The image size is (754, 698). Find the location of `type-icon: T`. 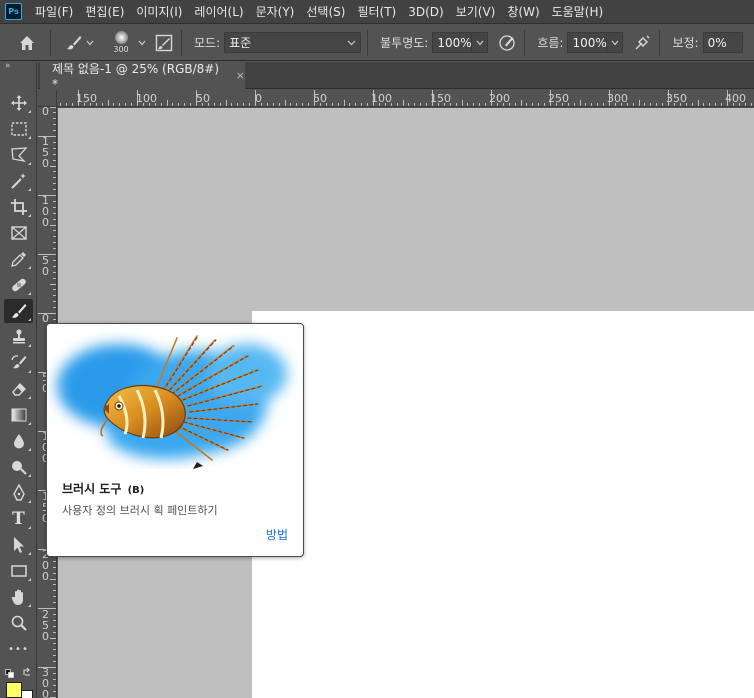

type-icon: T is located at coordinates (18, 519).